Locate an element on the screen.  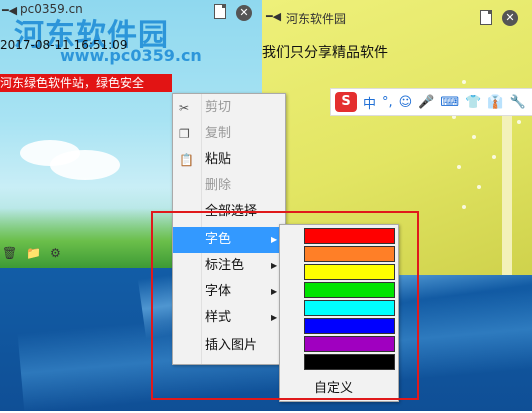
left-note-toolbar: 🗑 📁 ⚙ is located at coordinates (60, 255).